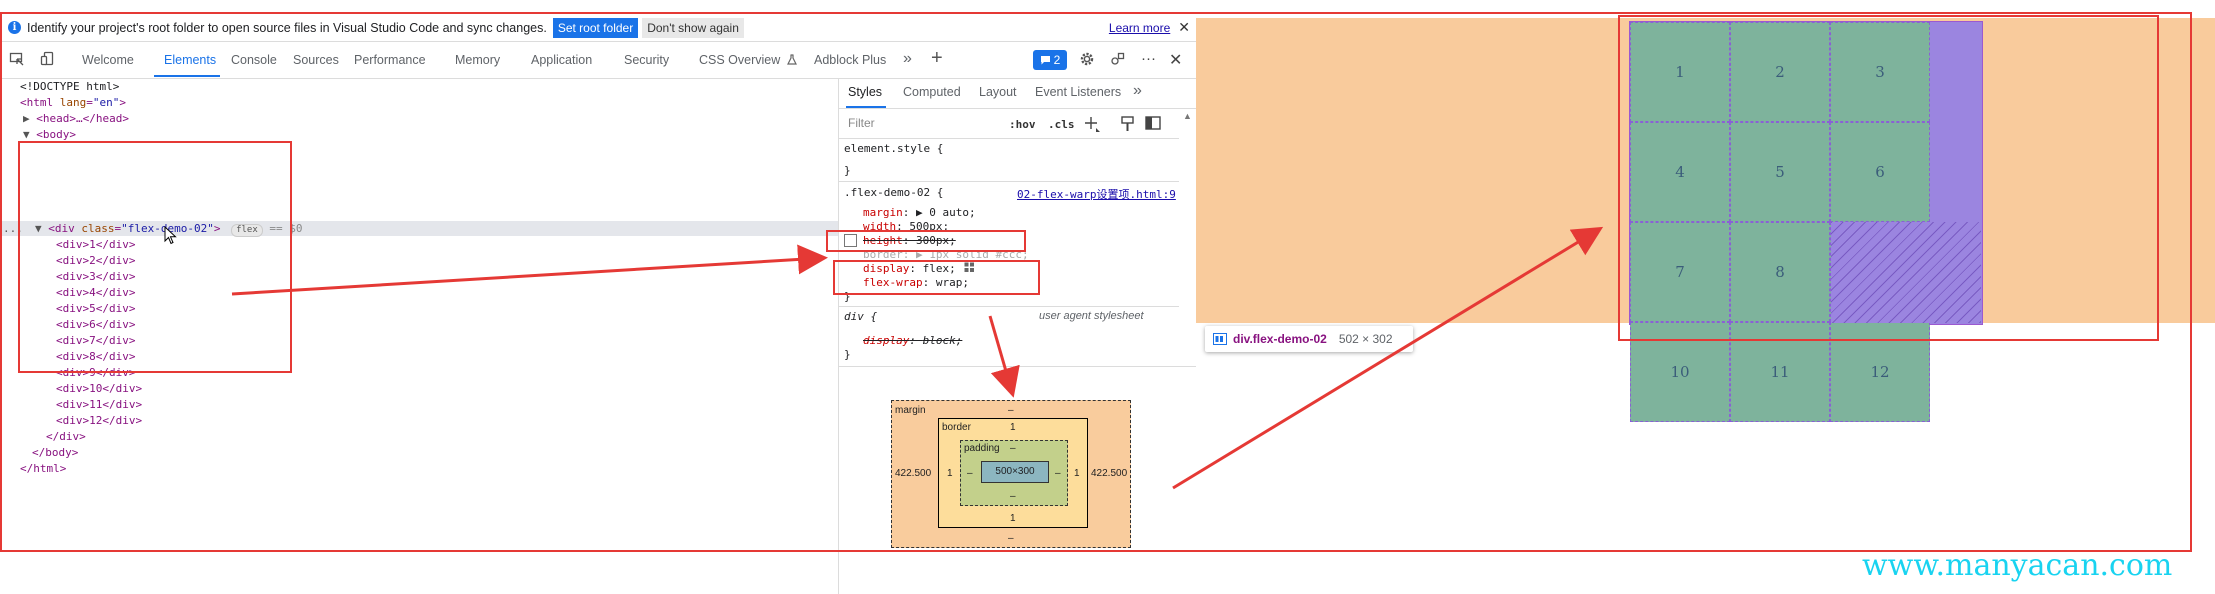 This screenshot has height=594, width=2215. Describe the element at coordinates (1004, 356) in the screenshot. I see `arrow-styles-to-boxmodel` at that location.